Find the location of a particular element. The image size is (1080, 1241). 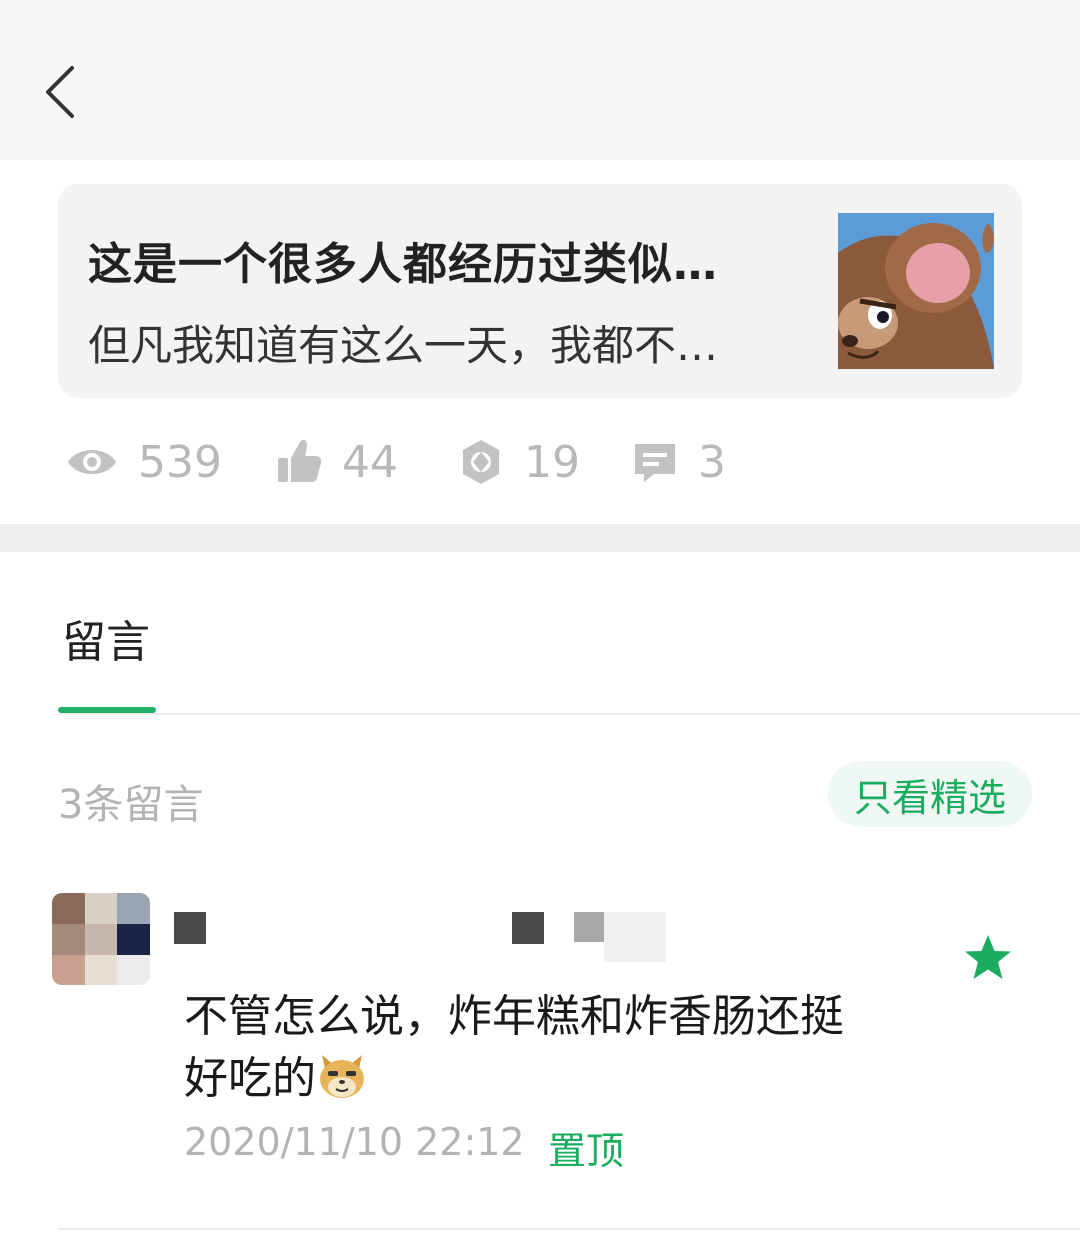

likes-count: 44 is located at coordinates (370, 462).